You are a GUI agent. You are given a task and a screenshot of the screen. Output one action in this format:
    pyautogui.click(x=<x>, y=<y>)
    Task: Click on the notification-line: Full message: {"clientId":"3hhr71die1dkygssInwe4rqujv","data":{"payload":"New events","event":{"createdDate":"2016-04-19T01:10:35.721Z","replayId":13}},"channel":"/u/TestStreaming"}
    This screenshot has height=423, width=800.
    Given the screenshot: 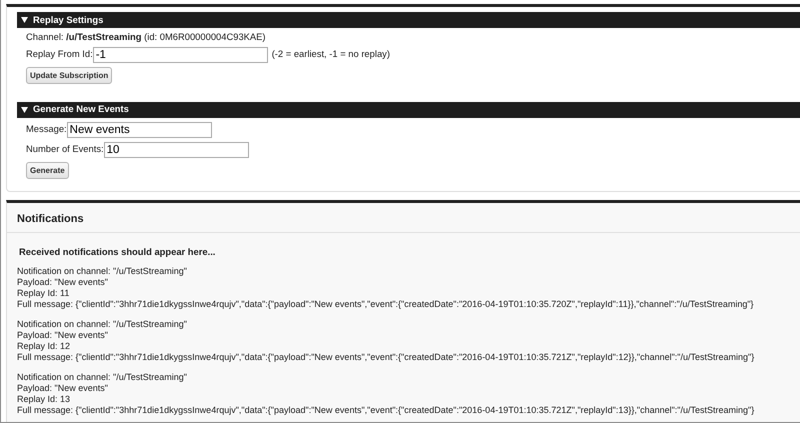 What is the action you would take?
    pyautogui.click(x=386, y=410)
    